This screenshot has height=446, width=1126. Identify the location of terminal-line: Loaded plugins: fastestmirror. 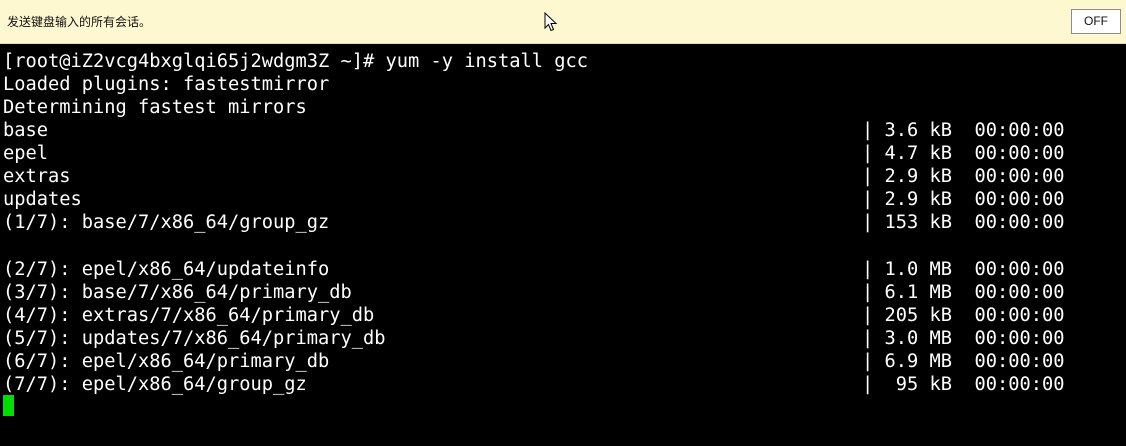
(166, 84).